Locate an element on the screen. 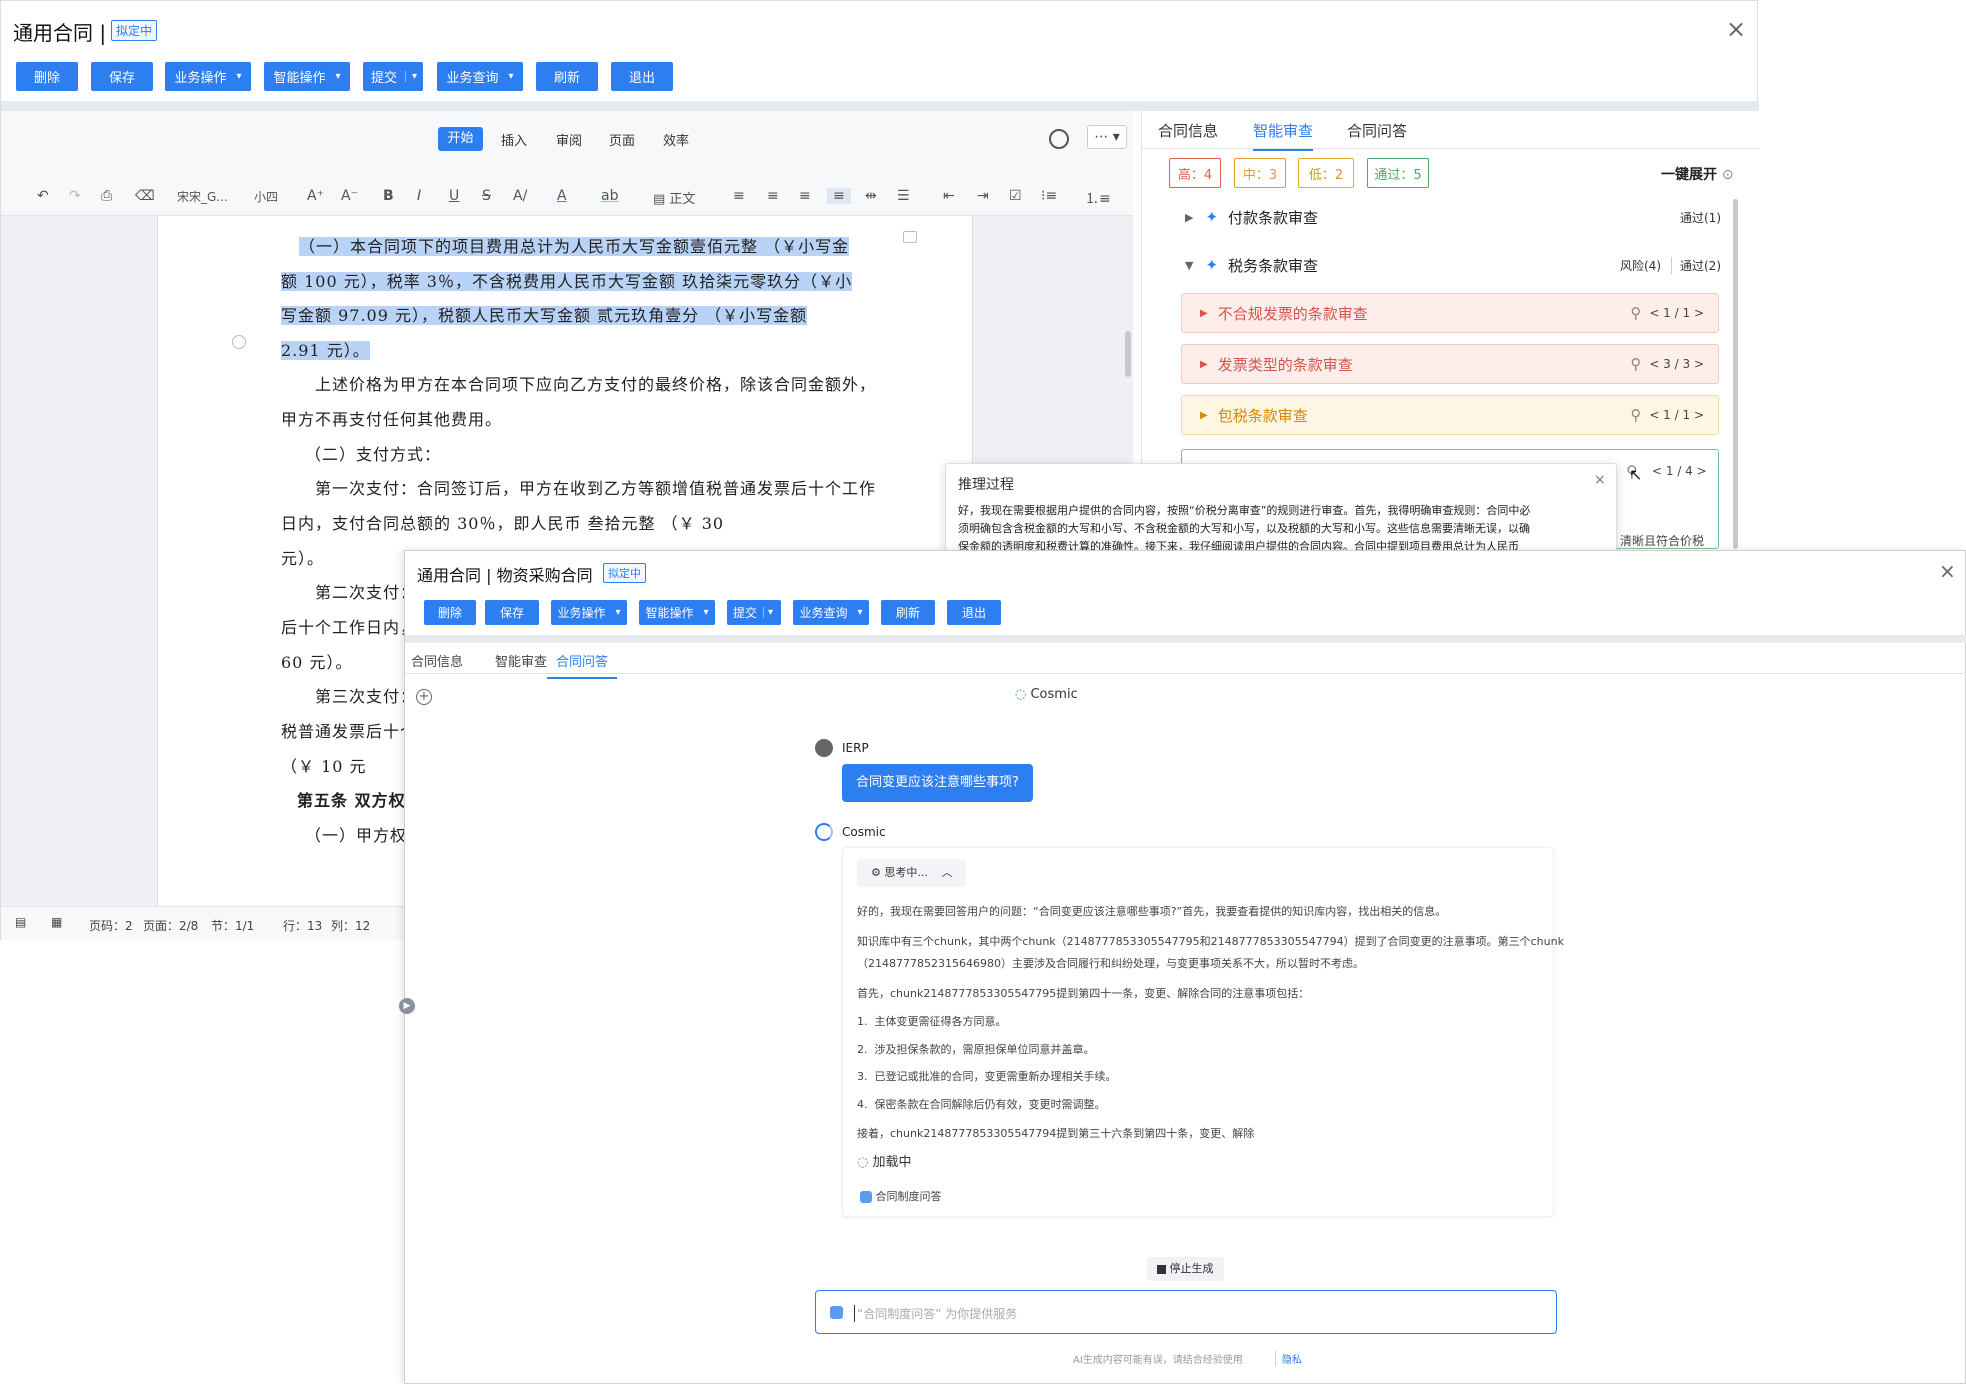  doc-scrollbar is located at coordinates (1128, 354).